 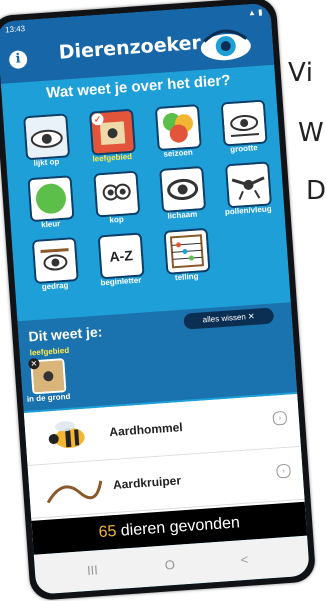 I want to click on season-icon, so click(x=178, y=127).